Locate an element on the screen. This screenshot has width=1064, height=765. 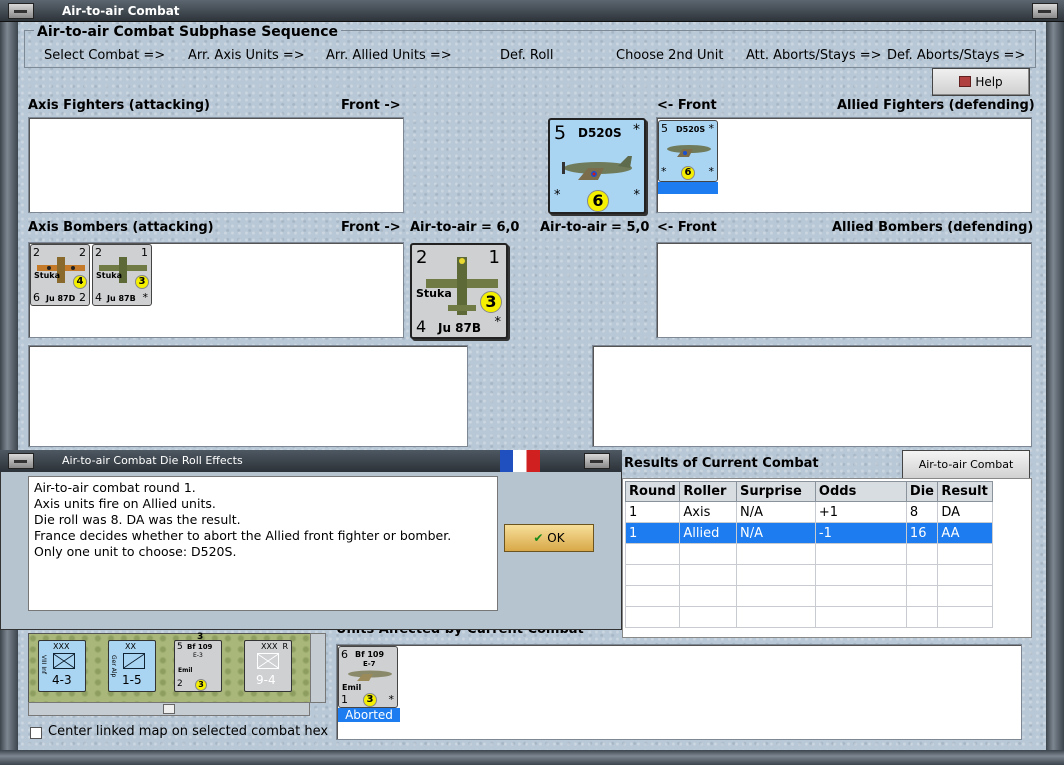
checkmark-icon: ✔ is located at coordinates (538, 538).